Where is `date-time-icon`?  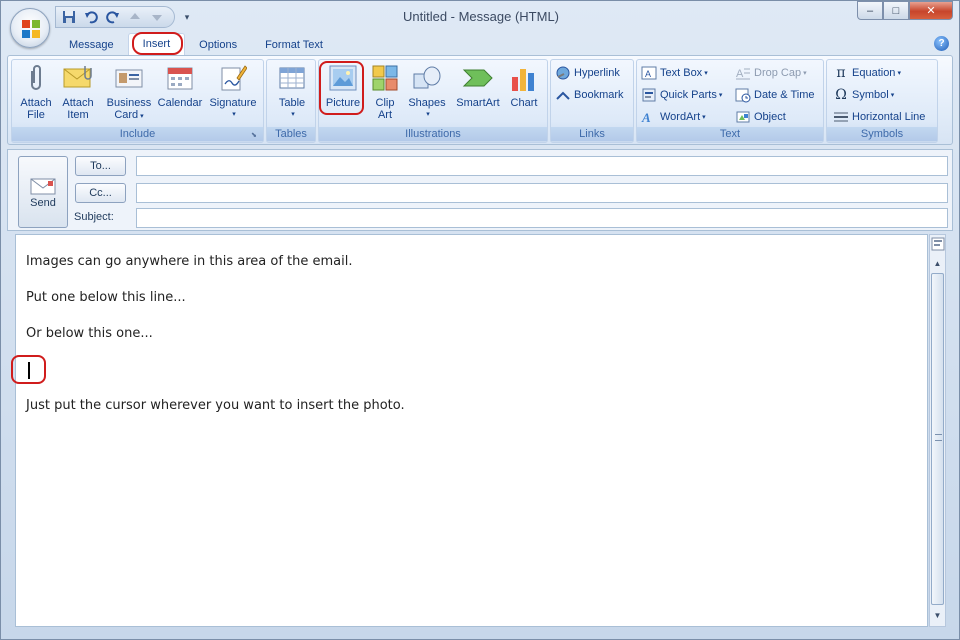 date-time-icon is located at coordinates (743, 95).